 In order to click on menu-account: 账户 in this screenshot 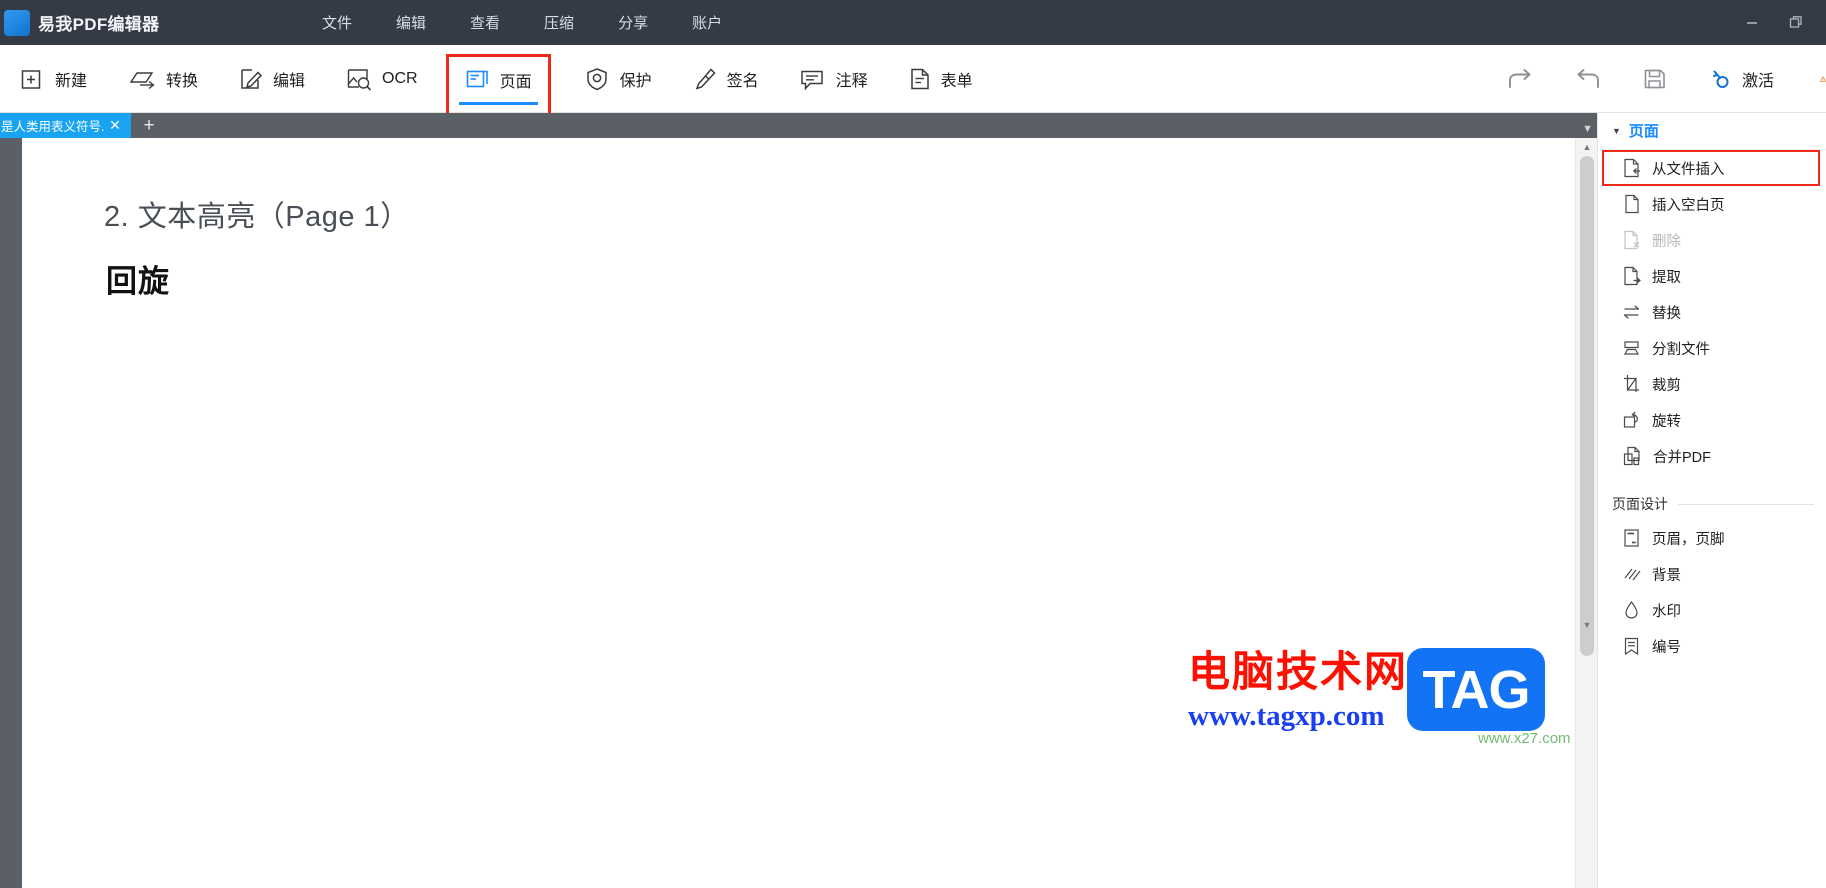, I will do `click(707, 22)`.